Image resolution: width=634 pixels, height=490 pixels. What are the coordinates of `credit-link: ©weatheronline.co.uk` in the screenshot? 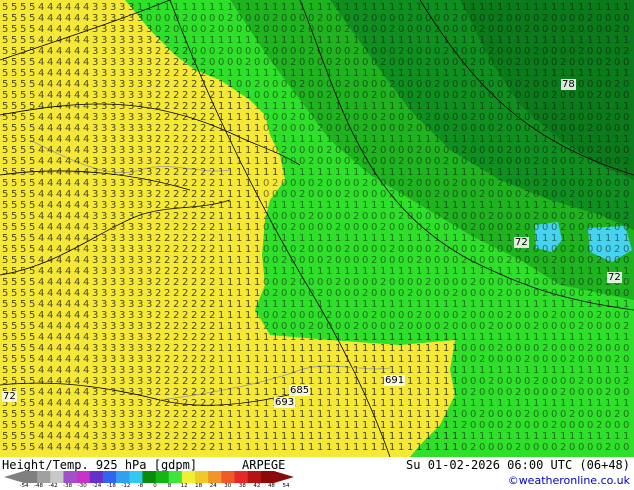 It's located at (569, 480).